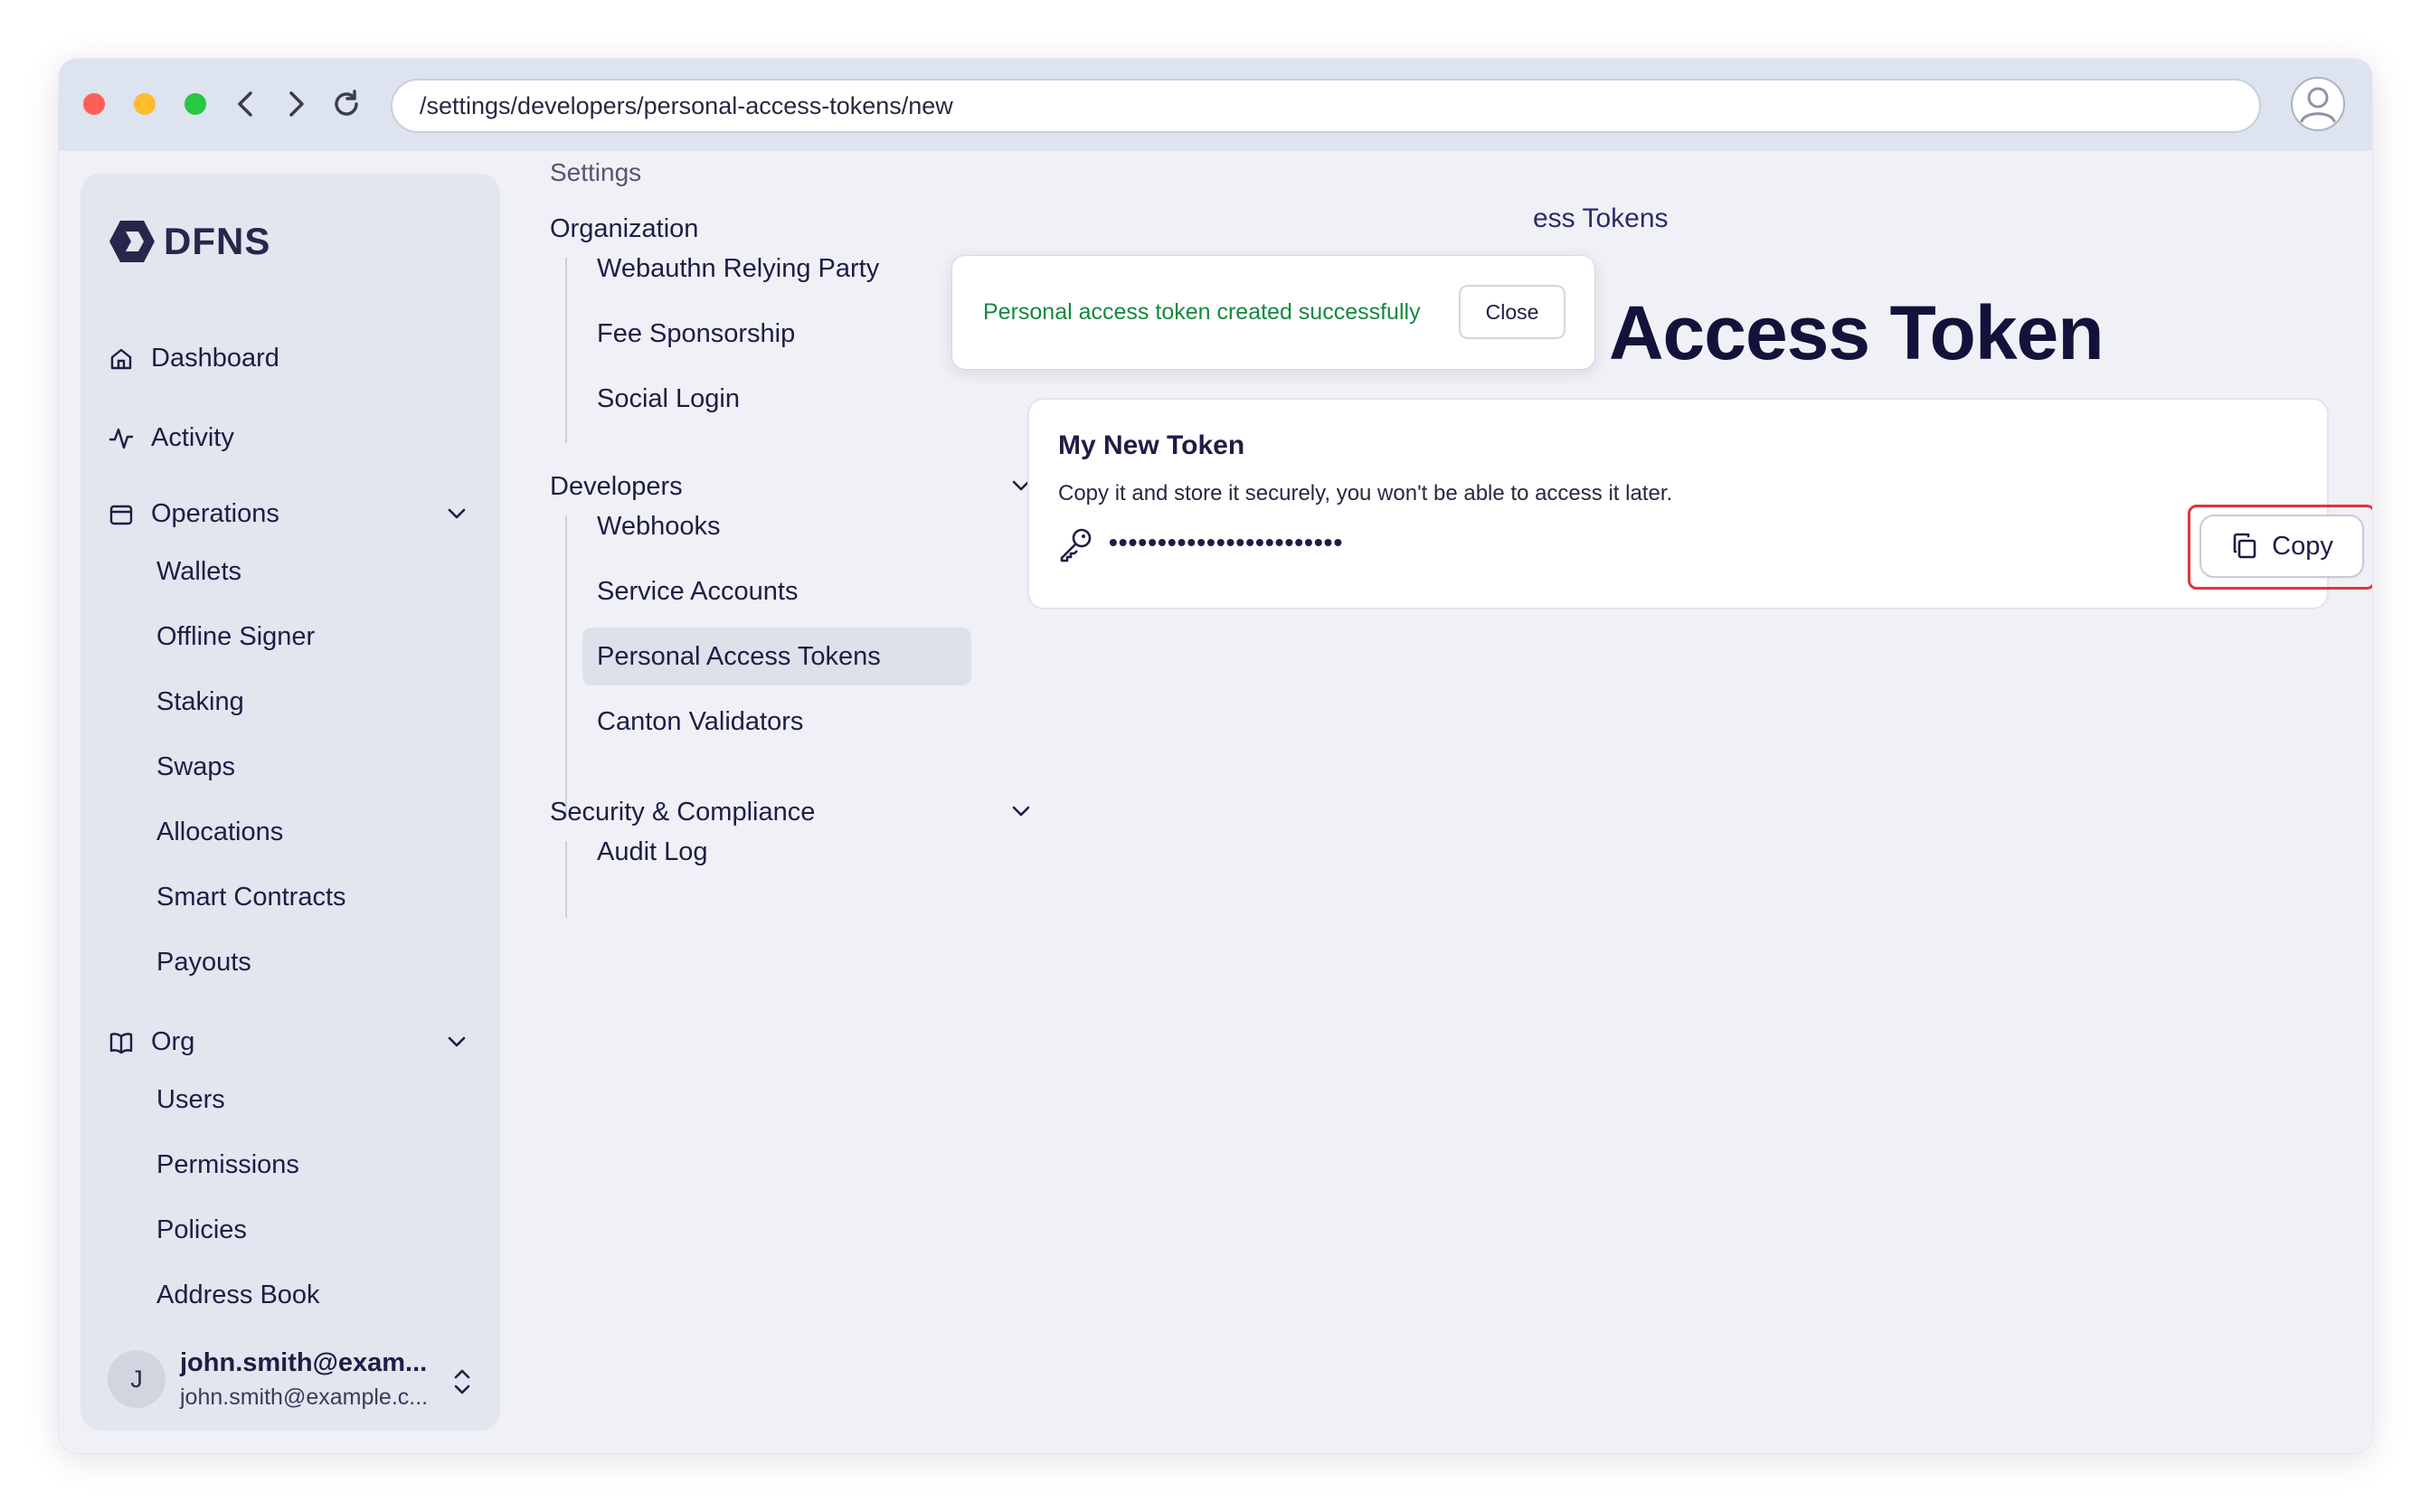 The width and height of the screenshot is (2431, 1512). I want to click on logo-text: DFNS, so click(217, 241).